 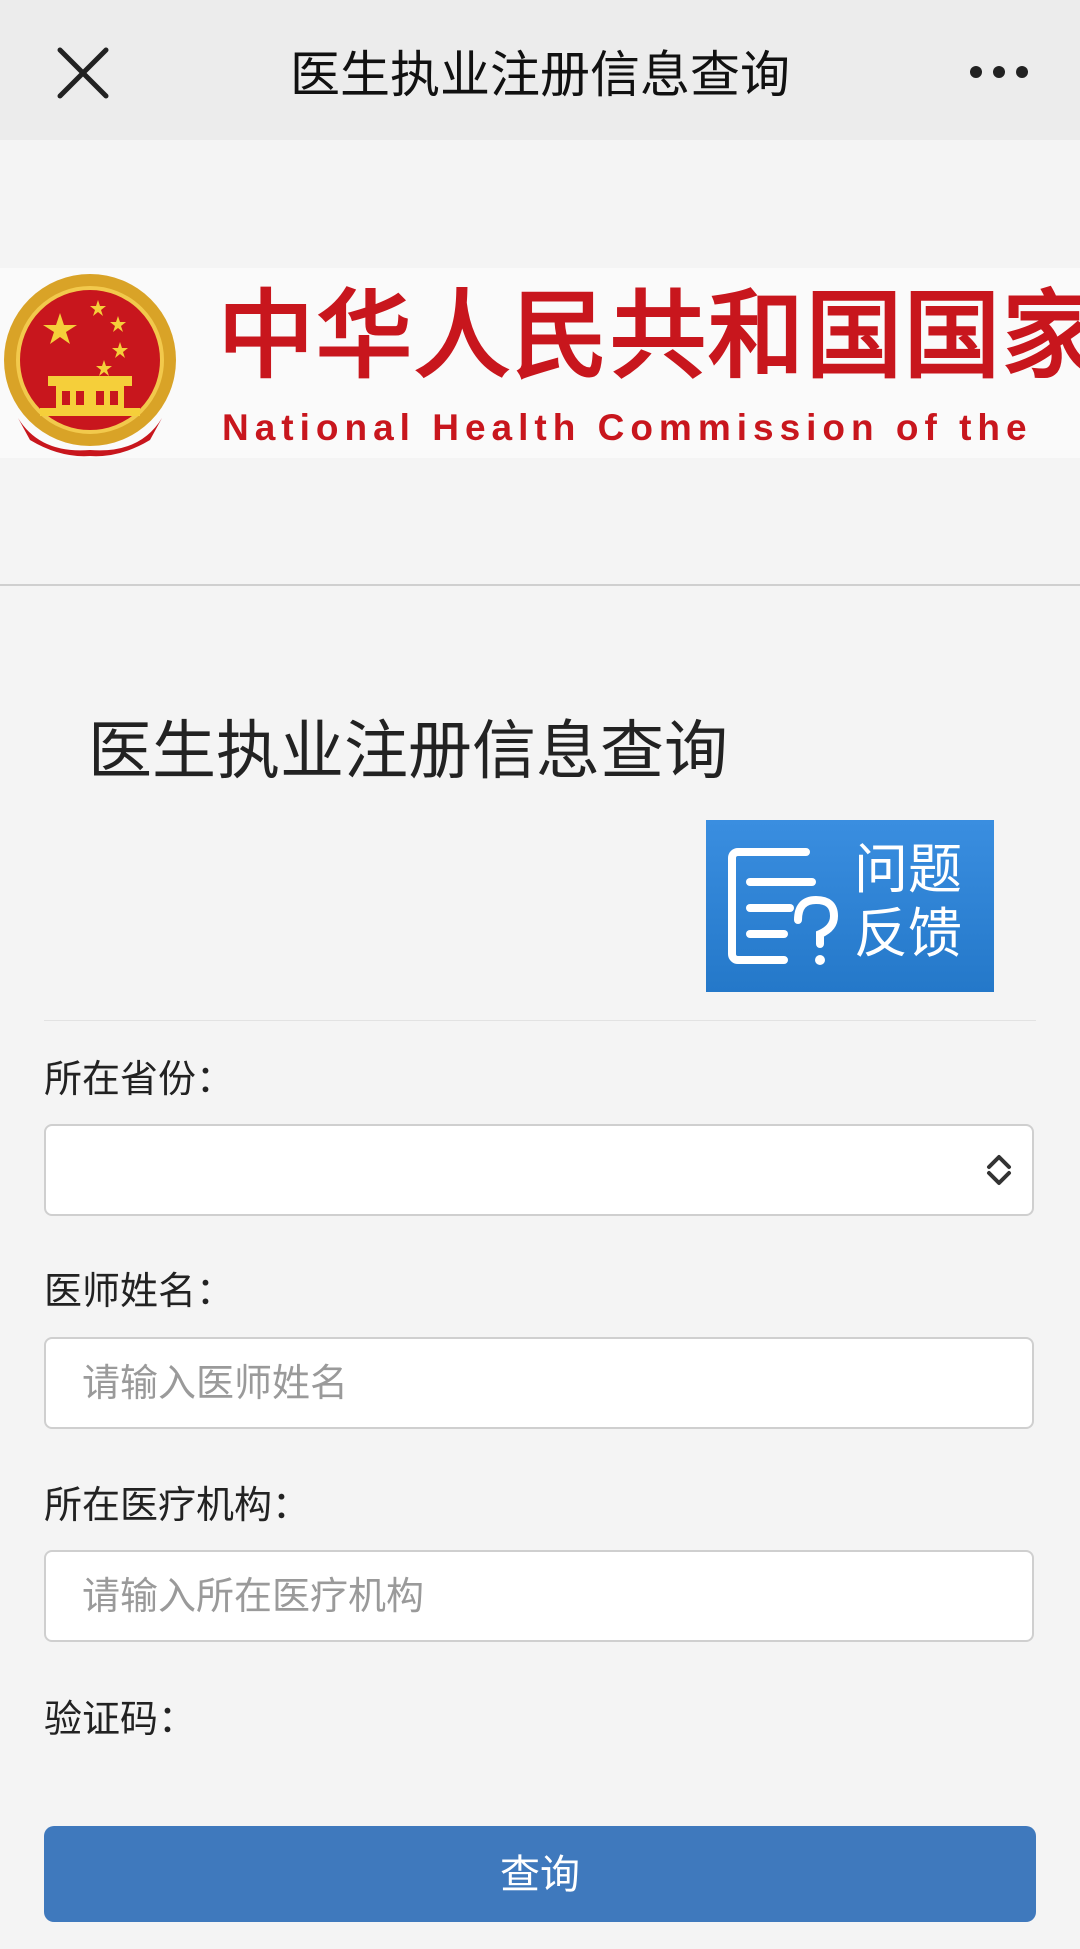 I want to click on nav-title: 医生执业注册信息查询, so click(x=540, y=75).